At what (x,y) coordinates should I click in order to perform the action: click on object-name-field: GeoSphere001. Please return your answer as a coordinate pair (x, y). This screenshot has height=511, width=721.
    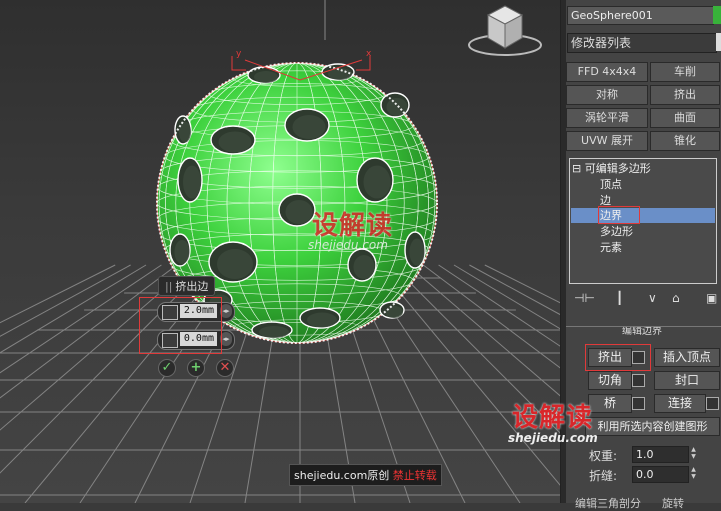
    Looking at the image, I should click on (640, 15).